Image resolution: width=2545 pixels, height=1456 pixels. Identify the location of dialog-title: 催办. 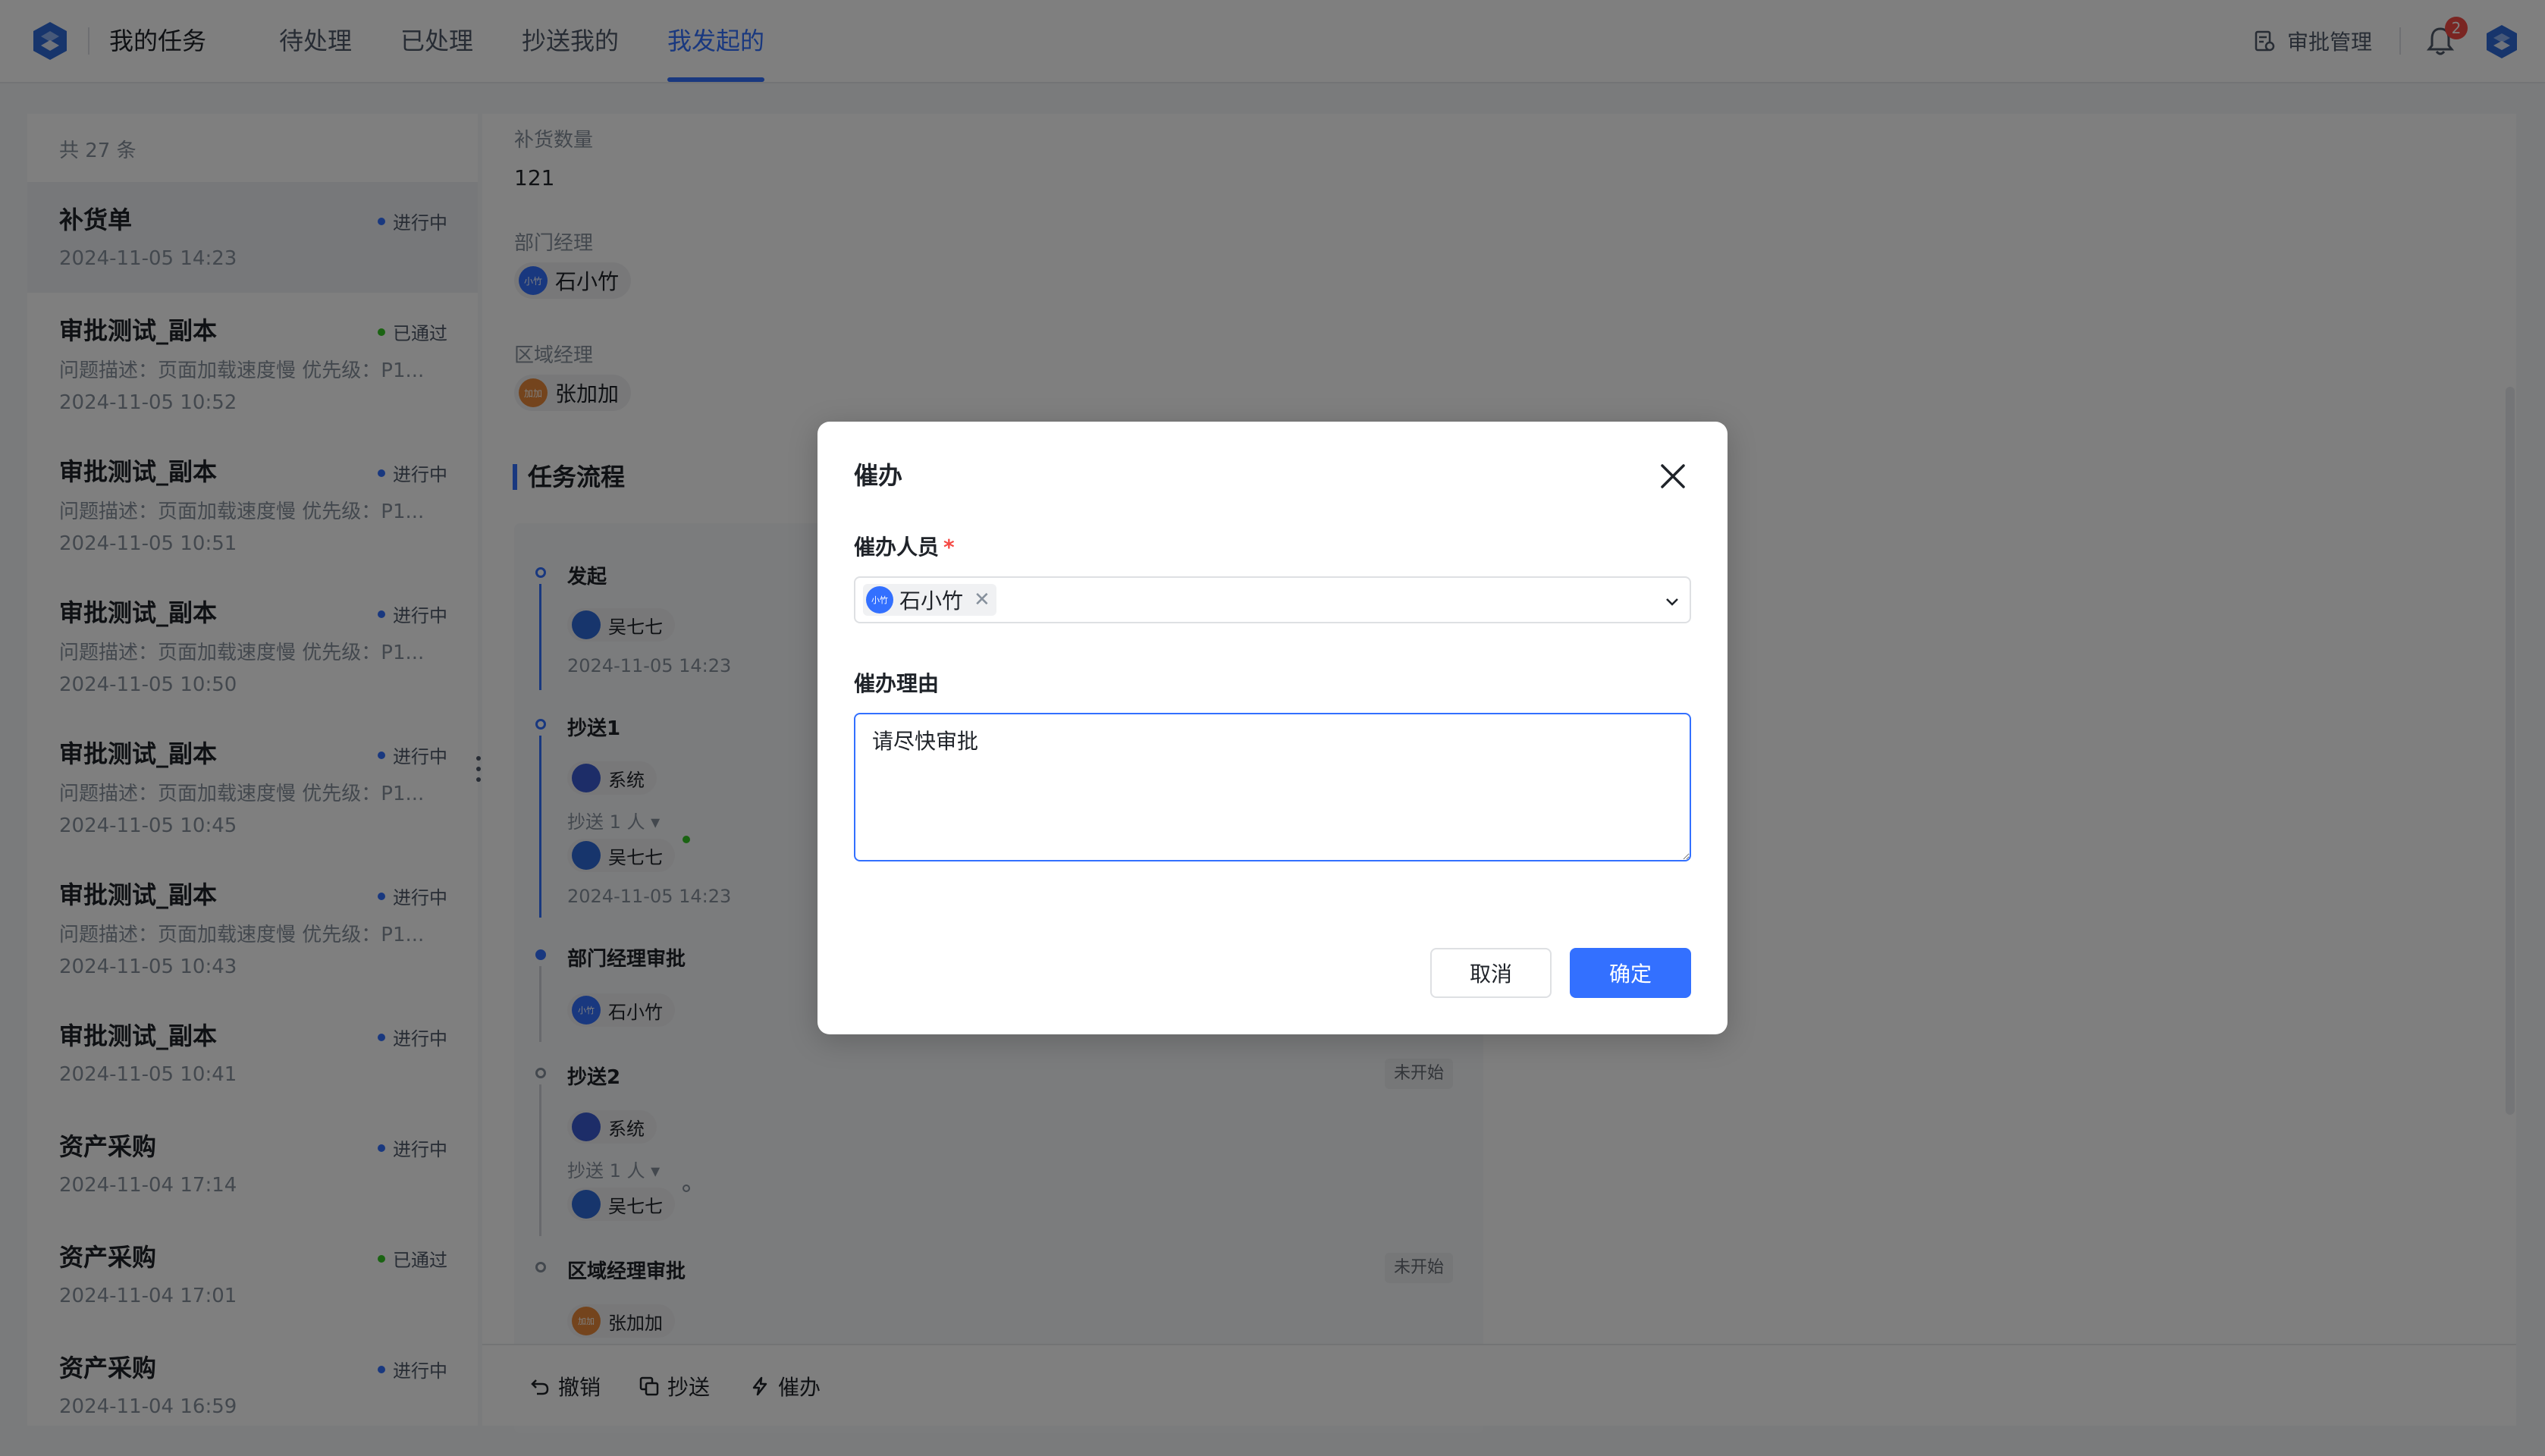
(878, 475).